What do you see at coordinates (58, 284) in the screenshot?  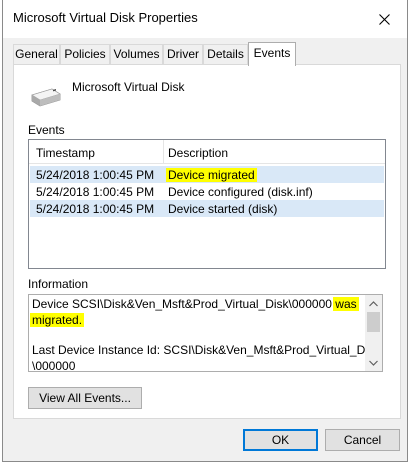 I see `information-label: Information` at bounding box center [58, 284].